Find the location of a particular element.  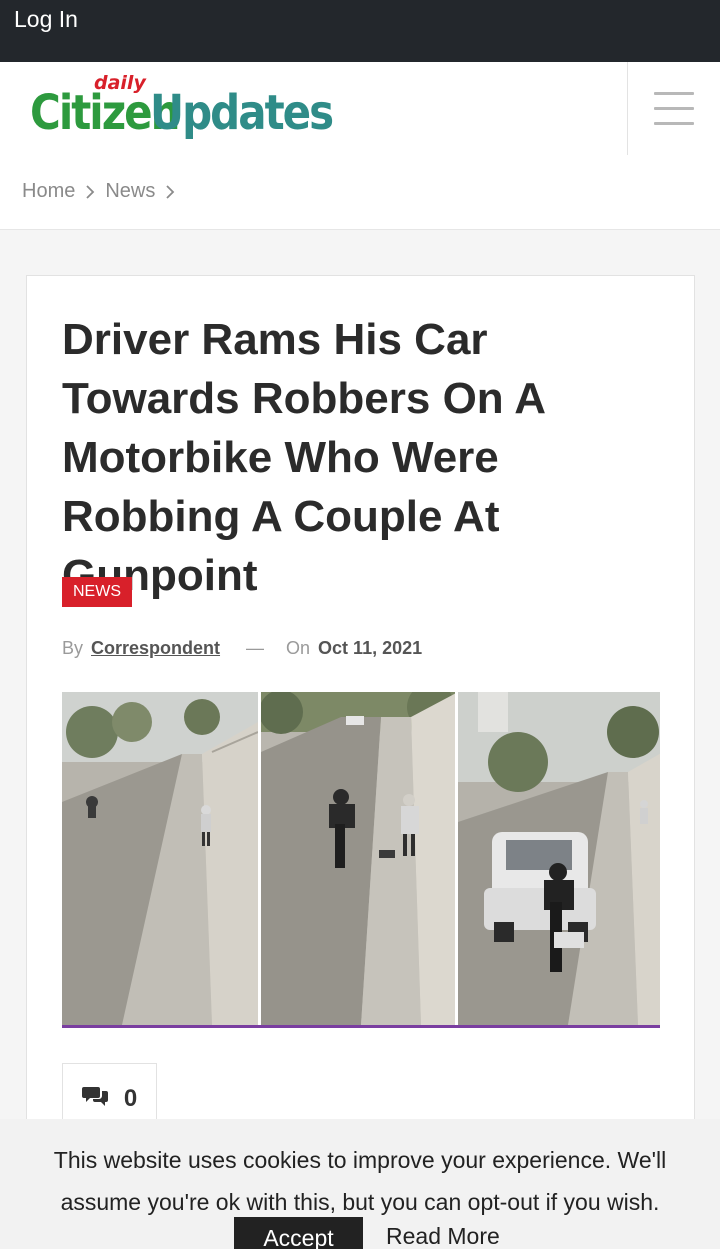

accept-cookies-button: Accept is located at coordinates (298, 1233).